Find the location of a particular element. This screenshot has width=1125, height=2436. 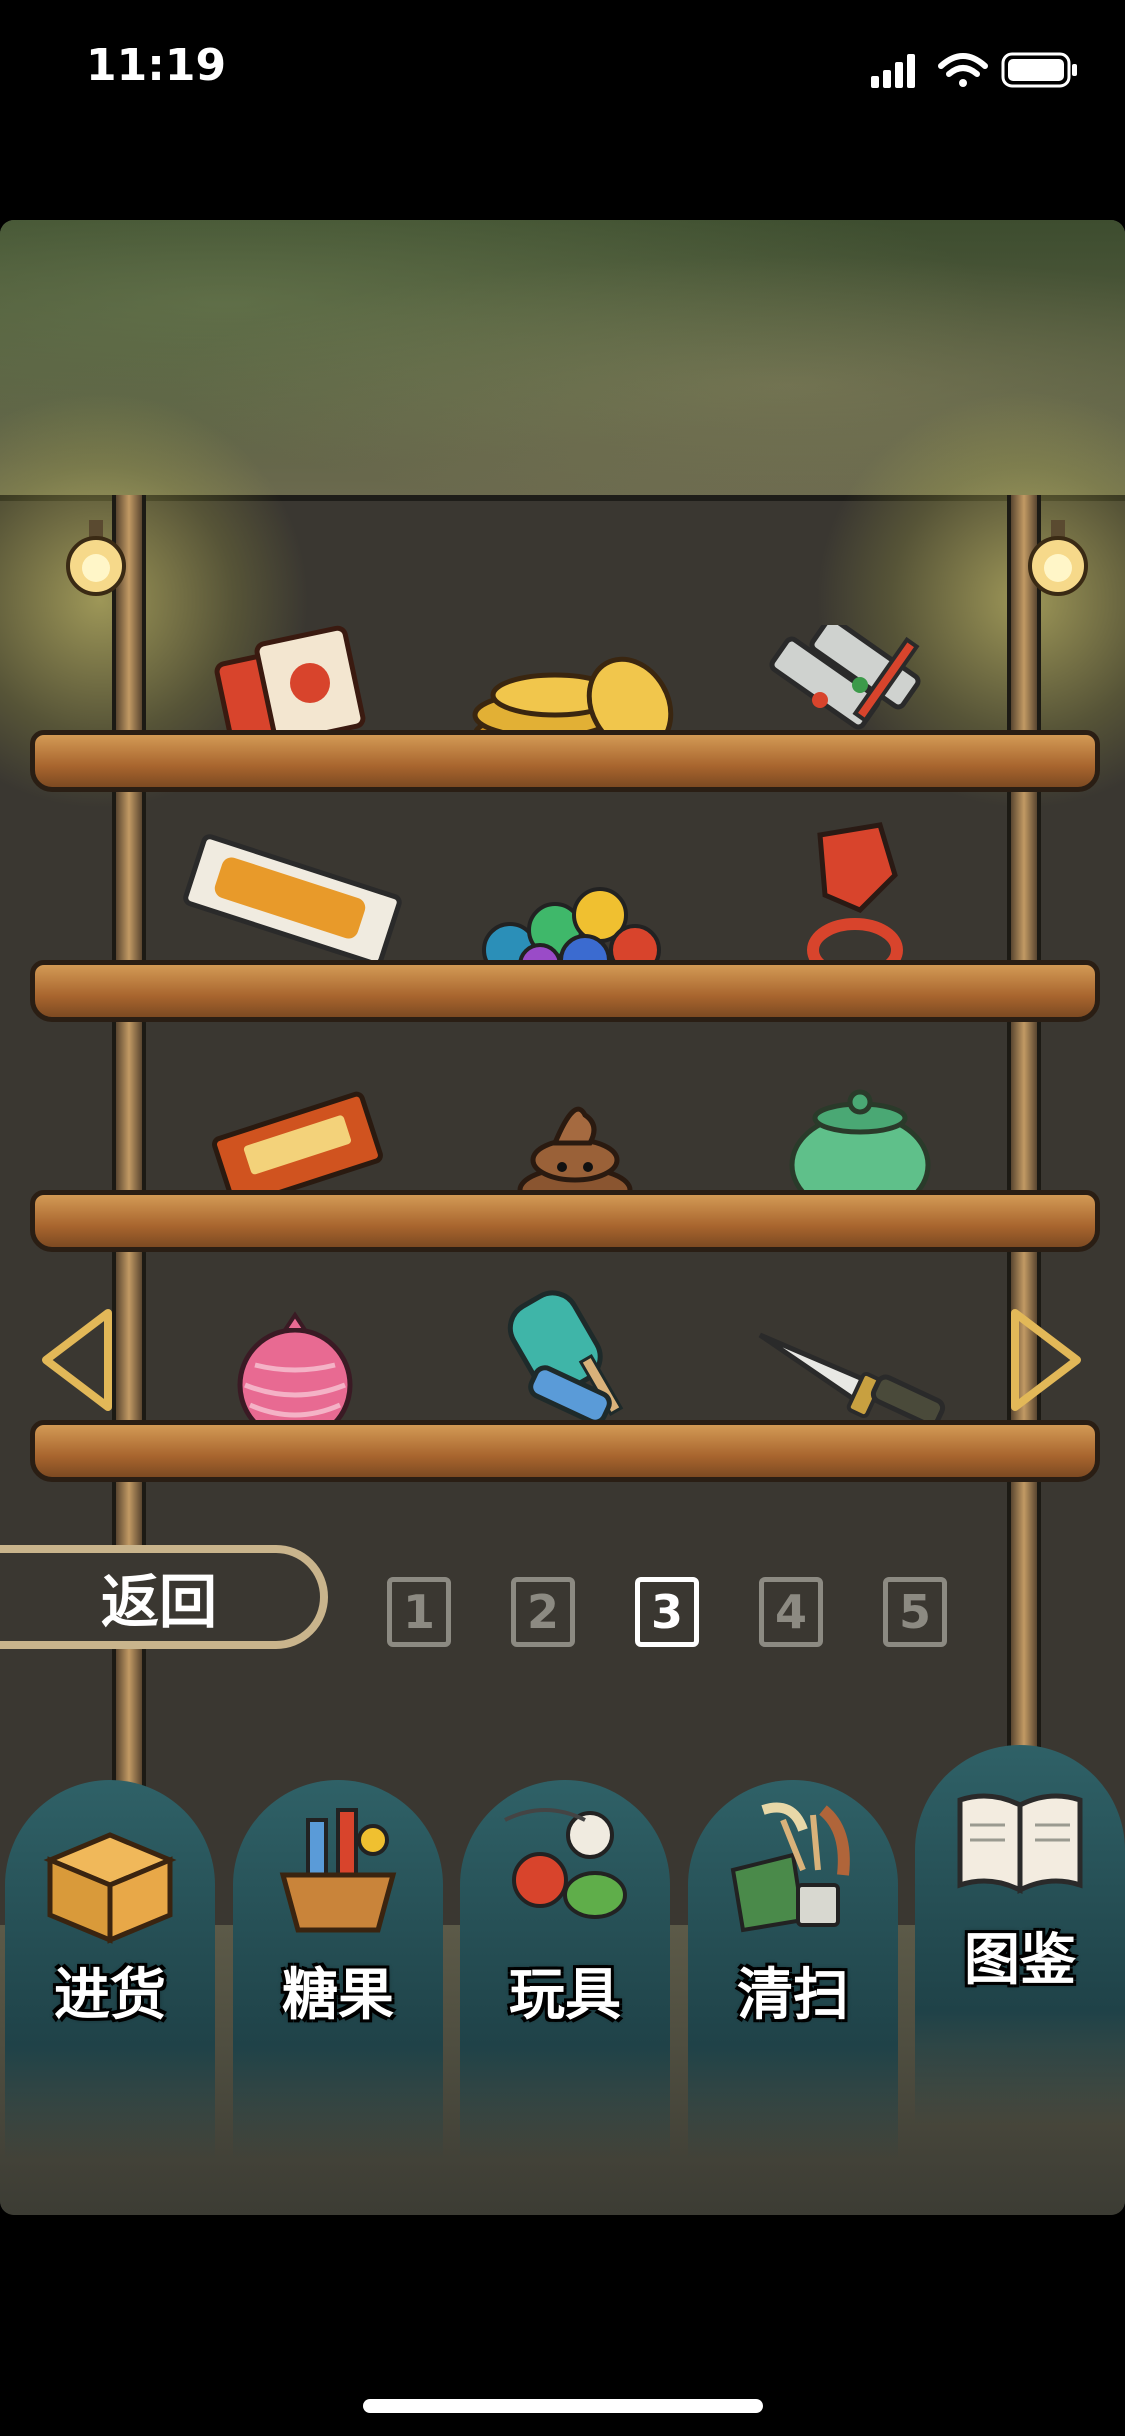

home-indicator is located at coordinates (563, 2406).